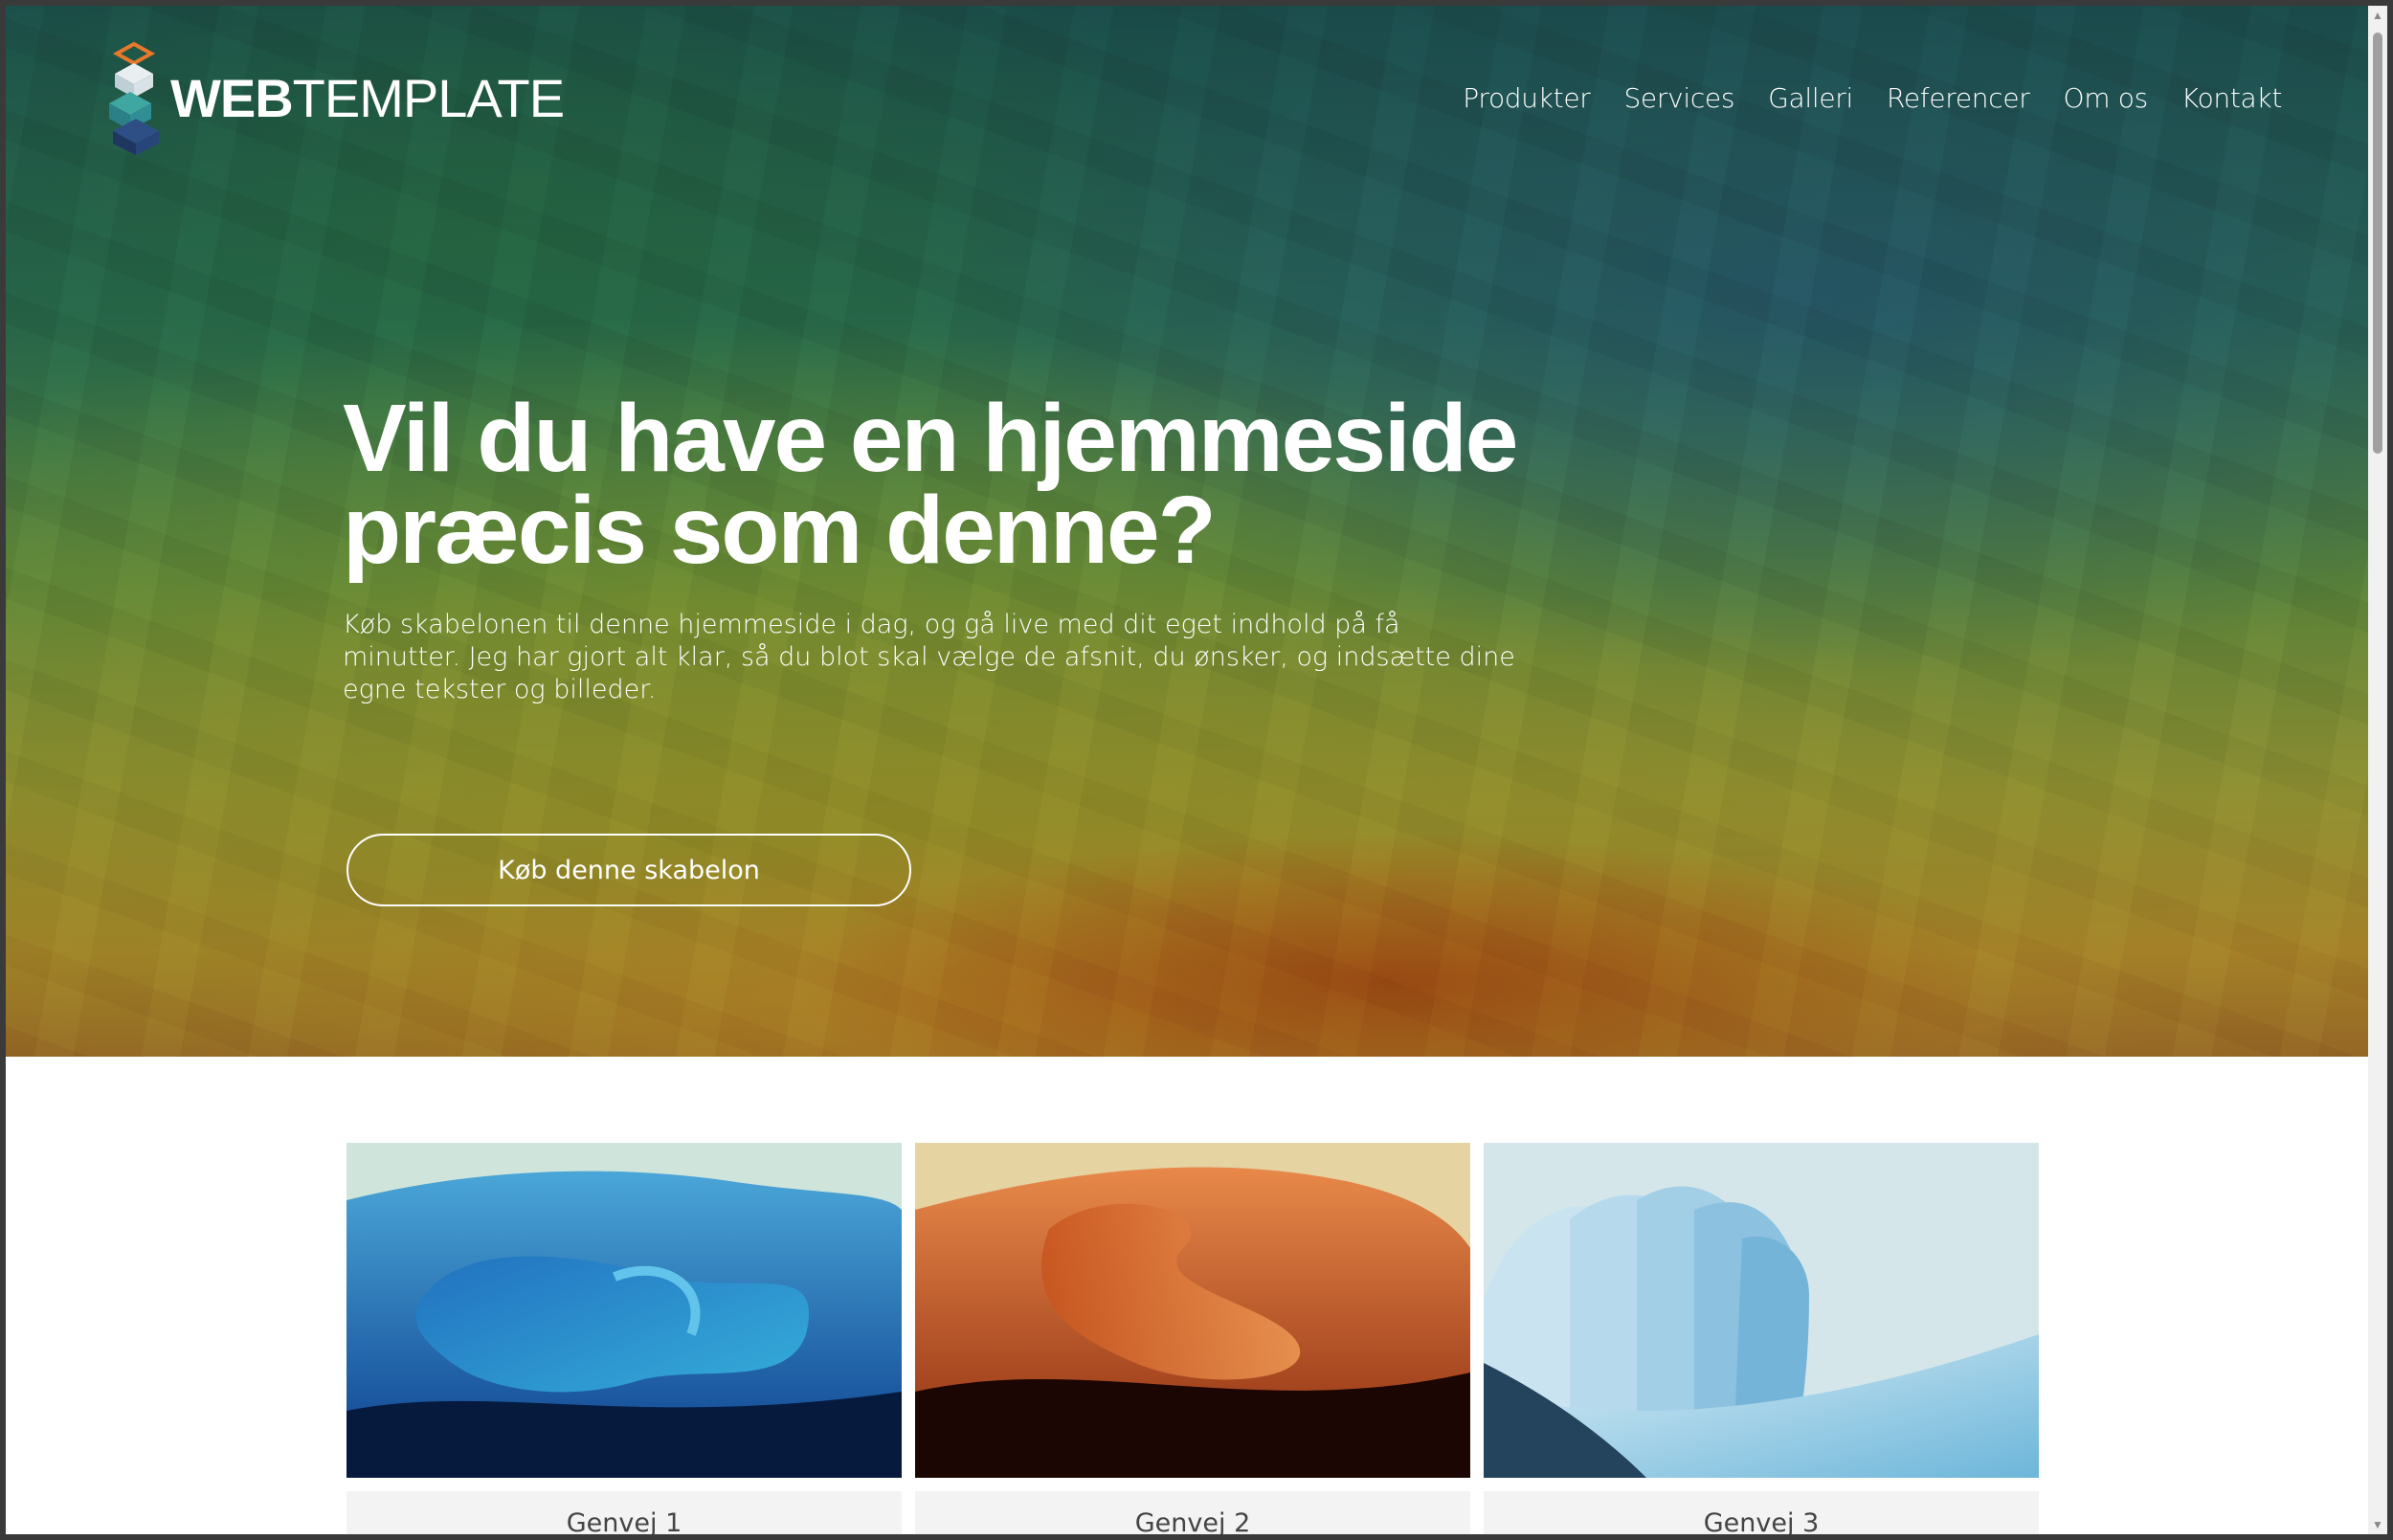  I want to click on card-image-blue-petals, so click(1762, 1310).